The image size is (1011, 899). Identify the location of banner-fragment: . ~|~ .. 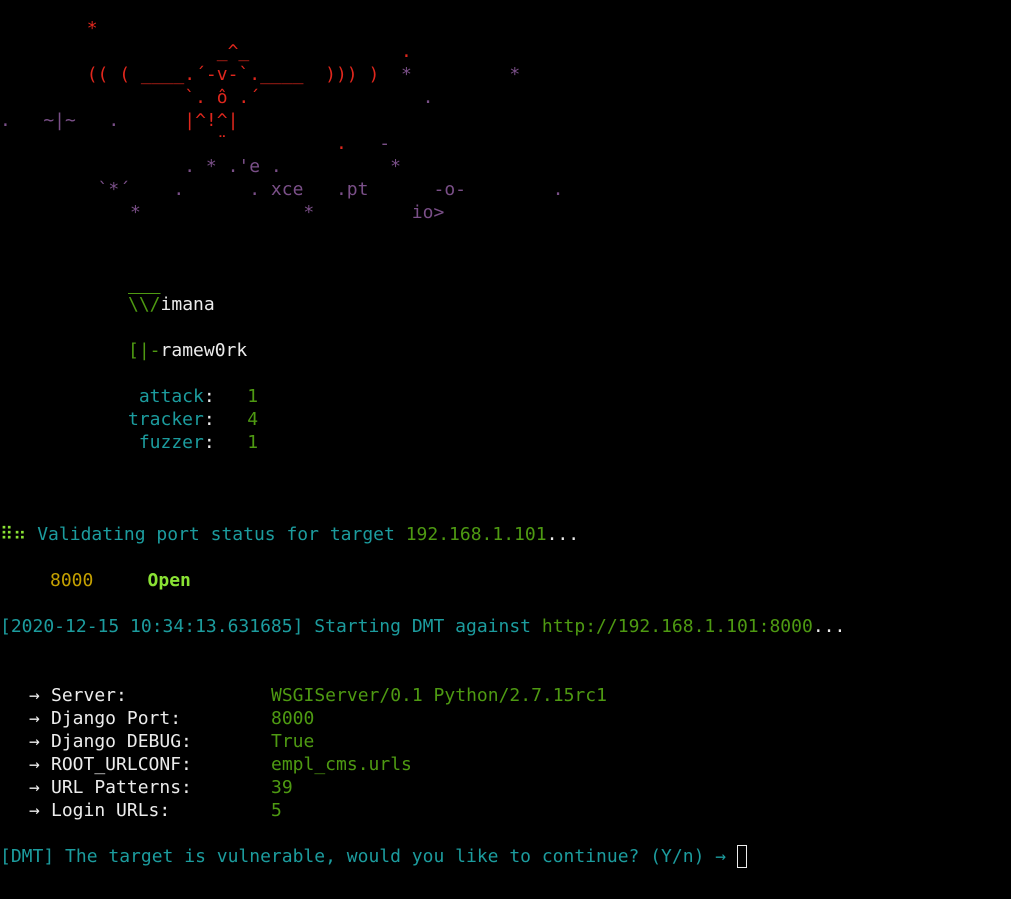
(60, 120).